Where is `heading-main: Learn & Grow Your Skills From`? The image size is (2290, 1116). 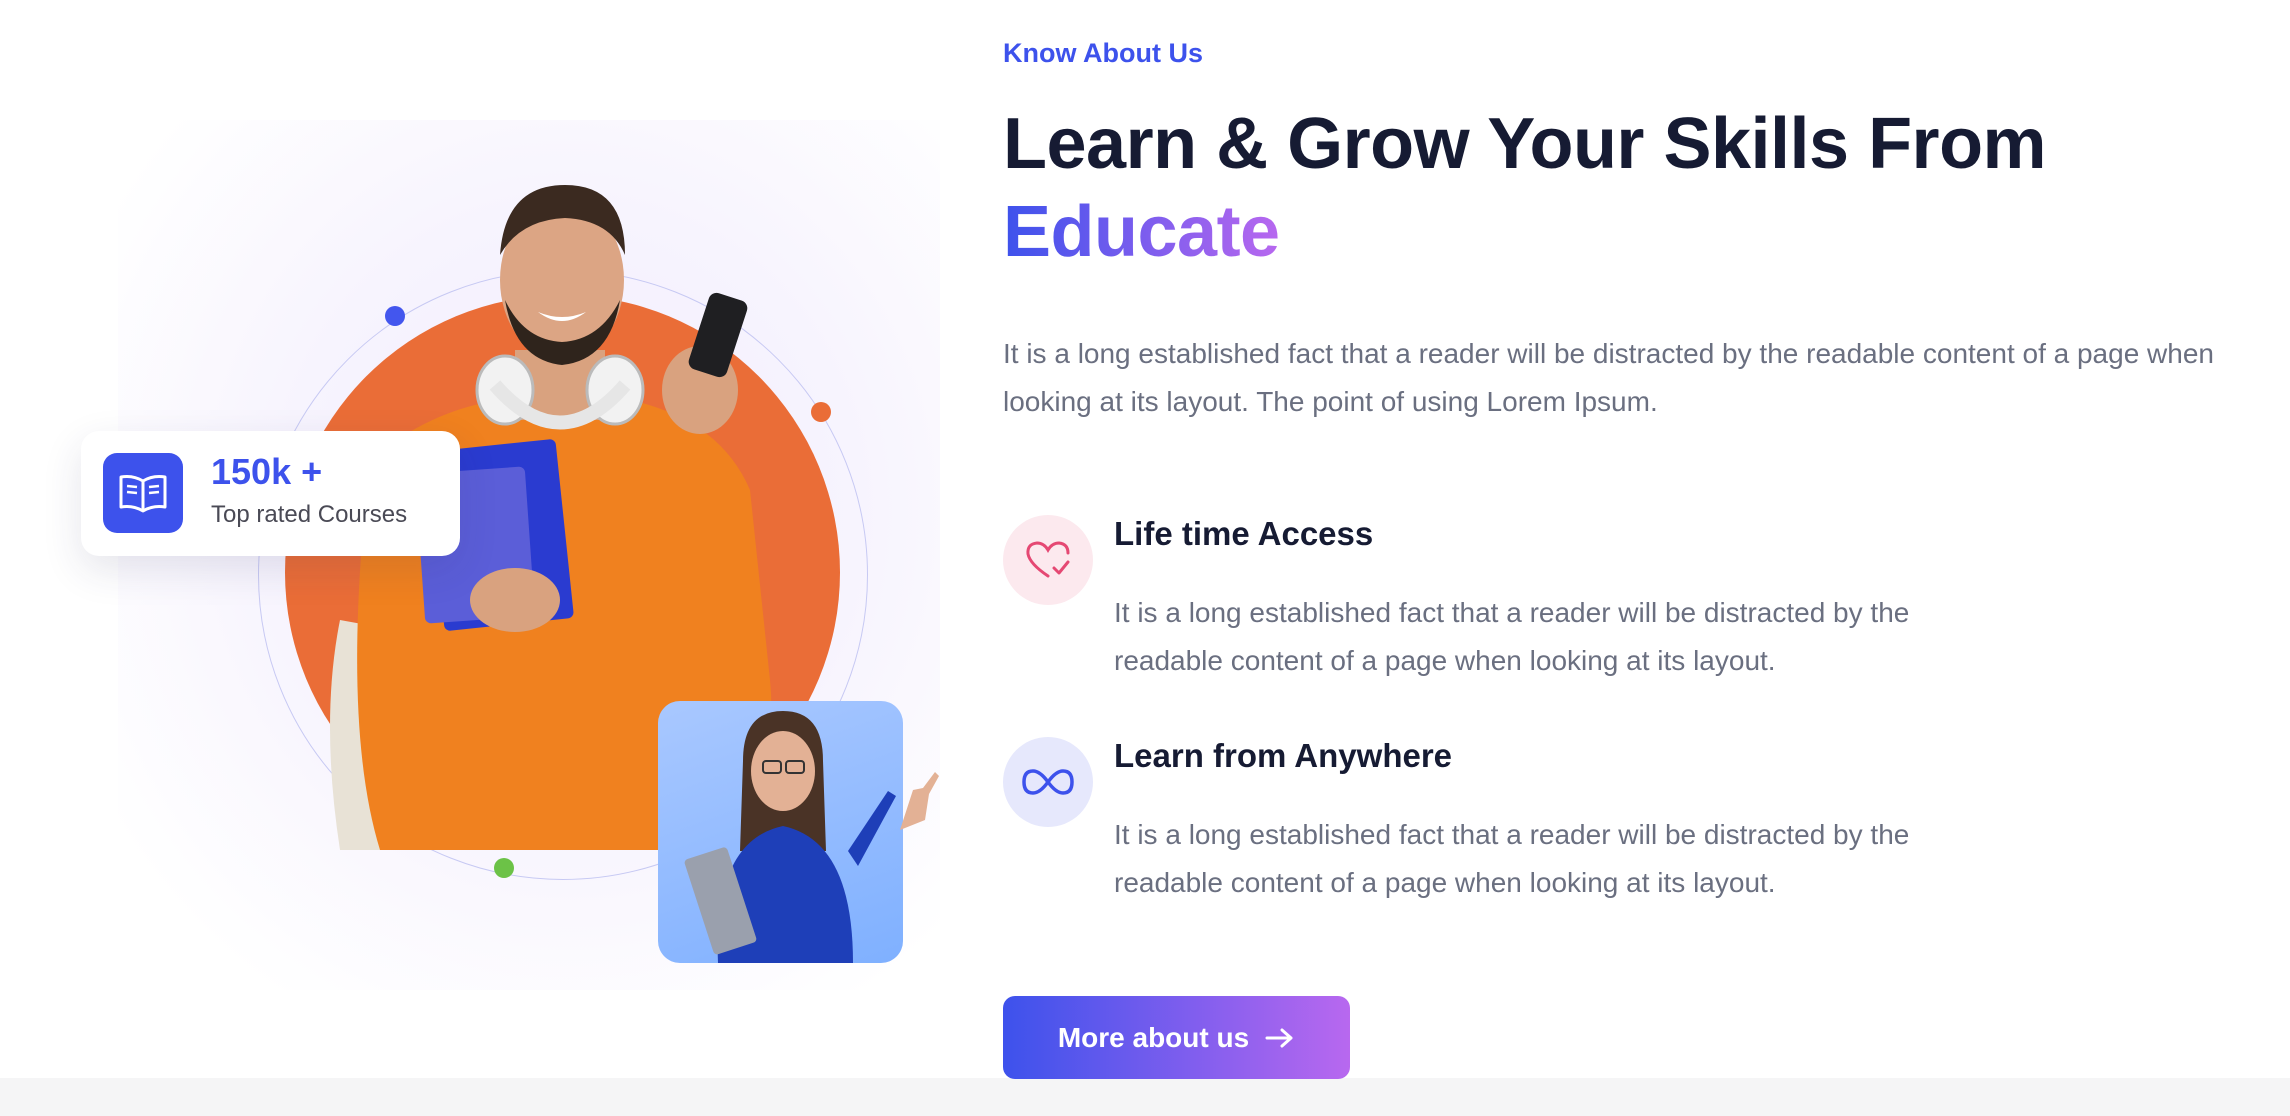 heading-main: Learn & Grow Your Skills From is located at coordinates (1525, 144).